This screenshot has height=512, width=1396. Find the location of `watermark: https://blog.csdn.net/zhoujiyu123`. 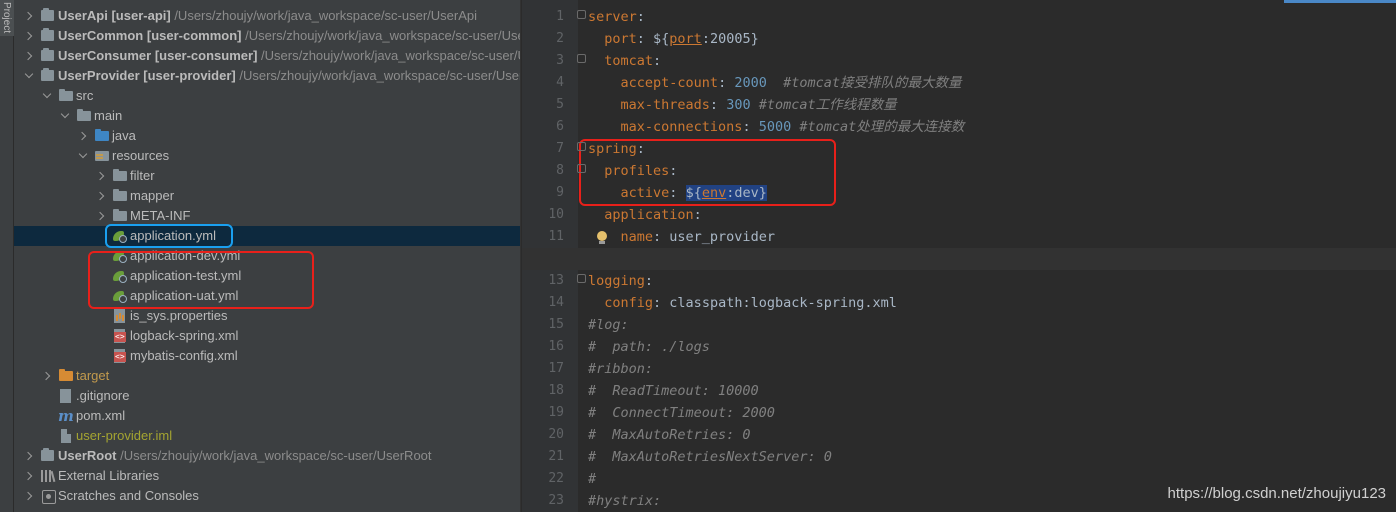

watermark: https://blog.csdn.net/zhoujiyu123 is located at coordinates (1276, 493).